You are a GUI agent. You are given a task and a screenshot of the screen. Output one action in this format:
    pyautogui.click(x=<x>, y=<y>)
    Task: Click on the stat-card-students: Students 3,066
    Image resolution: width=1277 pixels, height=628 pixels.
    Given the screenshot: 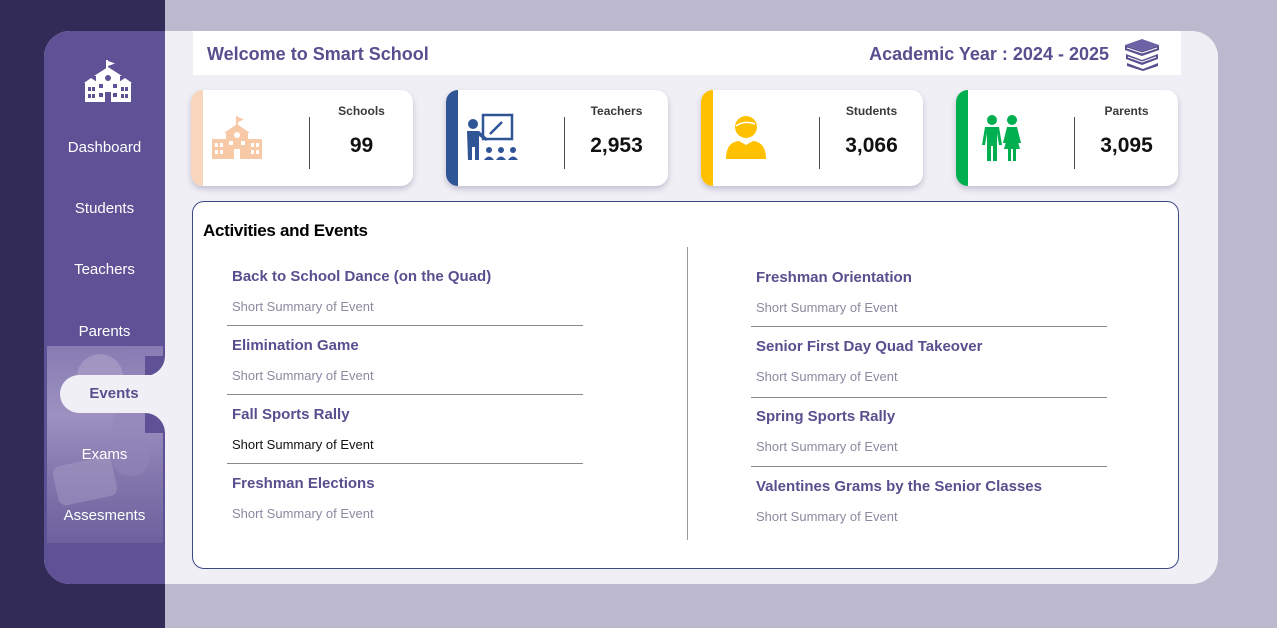 What is the action you would take?
    pyautogui.click(x=812, y=138)
    